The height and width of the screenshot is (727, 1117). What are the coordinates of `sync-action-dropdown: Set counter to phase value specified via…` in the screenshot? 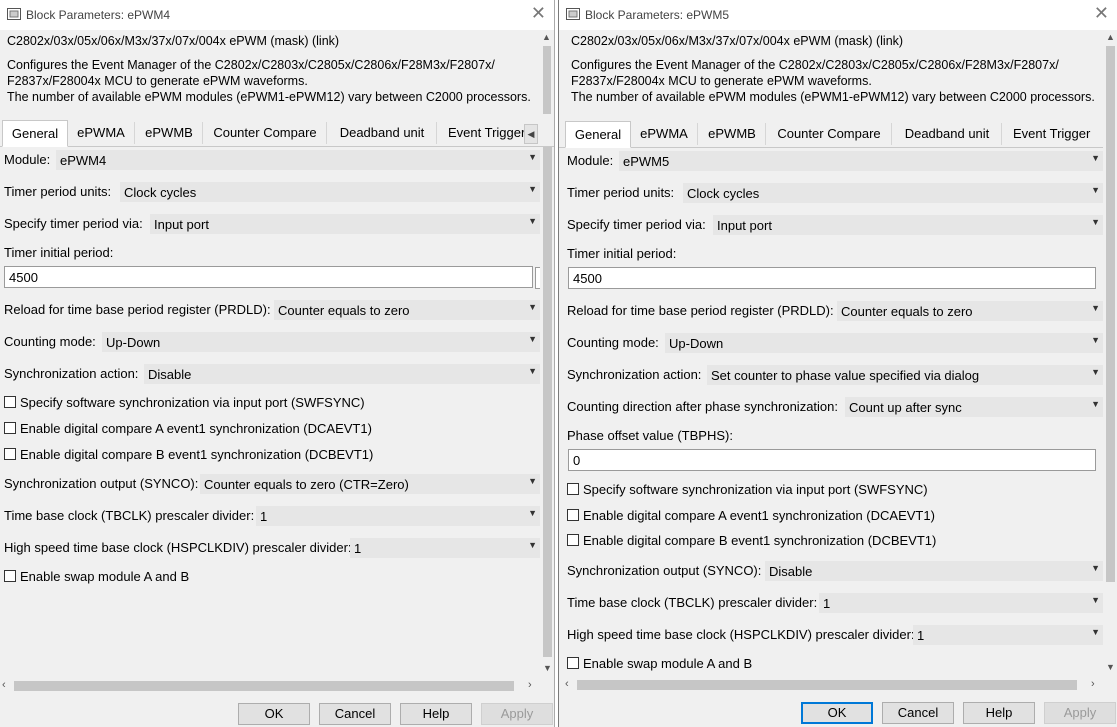 It's located at (905, 375).